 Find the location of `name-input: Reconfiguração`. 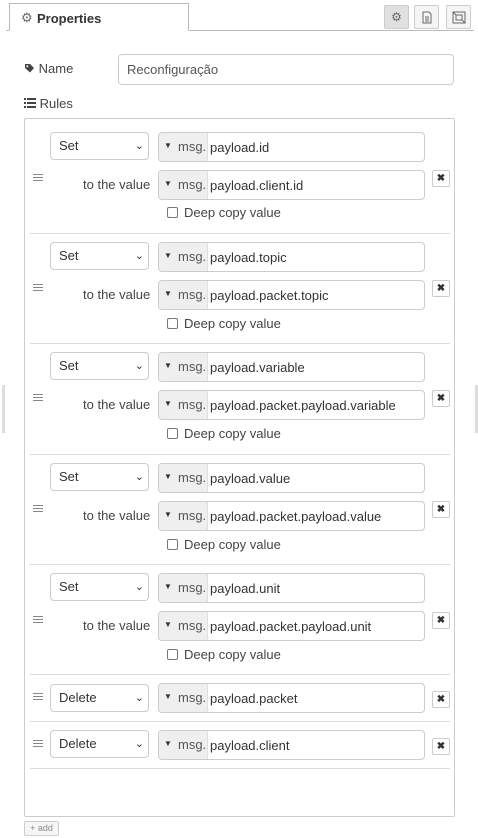

name-input: Reconfiguração is located at coordinates (286, 69).